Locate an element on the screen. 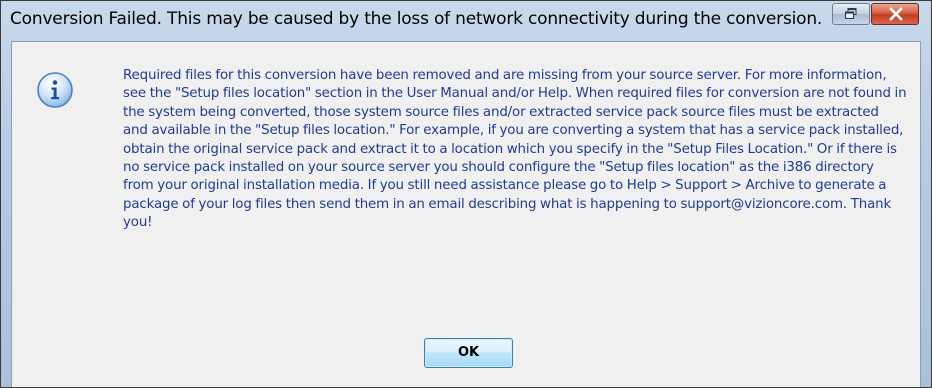  restore-window-icon is located at coordinates (851, 13).